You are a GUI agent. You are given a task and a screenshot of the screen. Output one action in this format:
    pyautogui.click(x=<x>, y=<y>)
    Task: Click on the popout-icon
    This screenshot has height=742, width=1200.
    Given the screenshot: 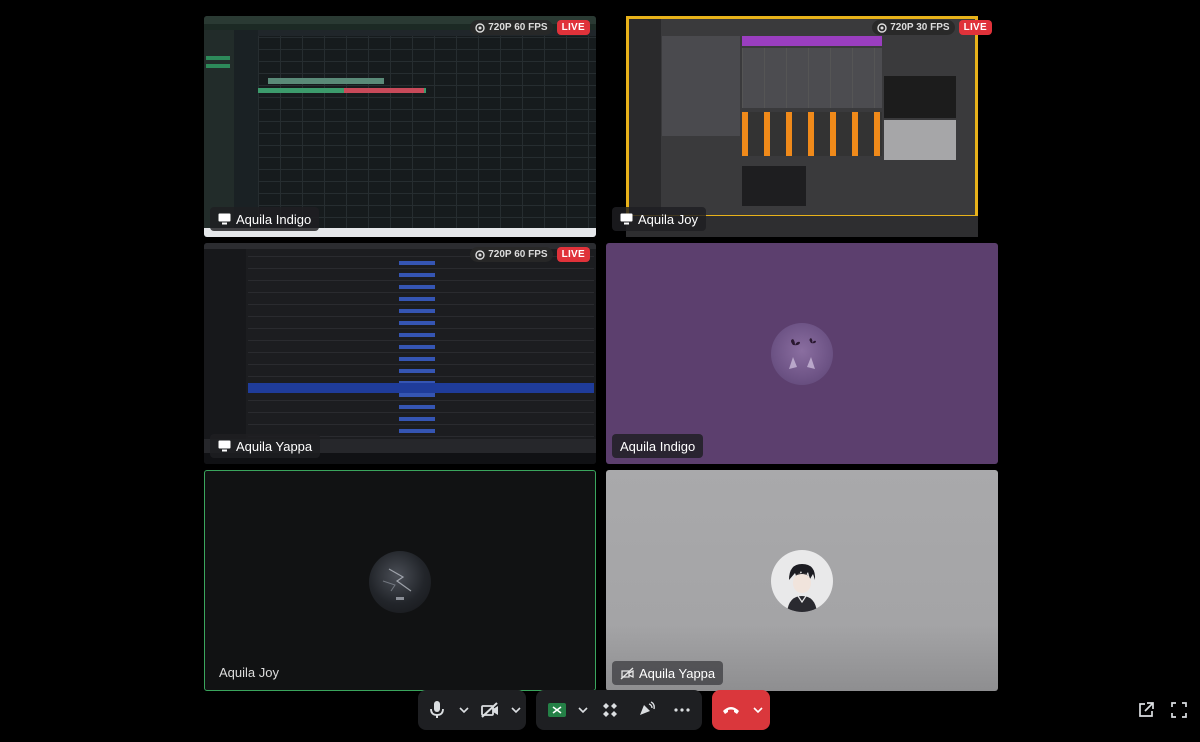 What is the action you would take?
    pyautogui.click(x=1146, y=709)
    